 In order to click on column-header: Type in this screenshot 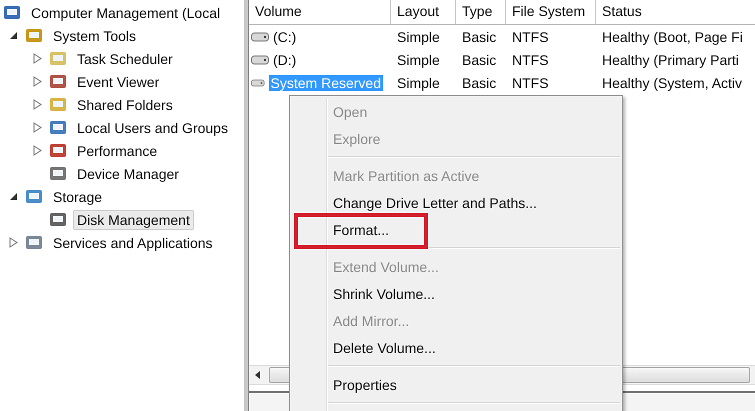, I will do `click(481, 12)`.